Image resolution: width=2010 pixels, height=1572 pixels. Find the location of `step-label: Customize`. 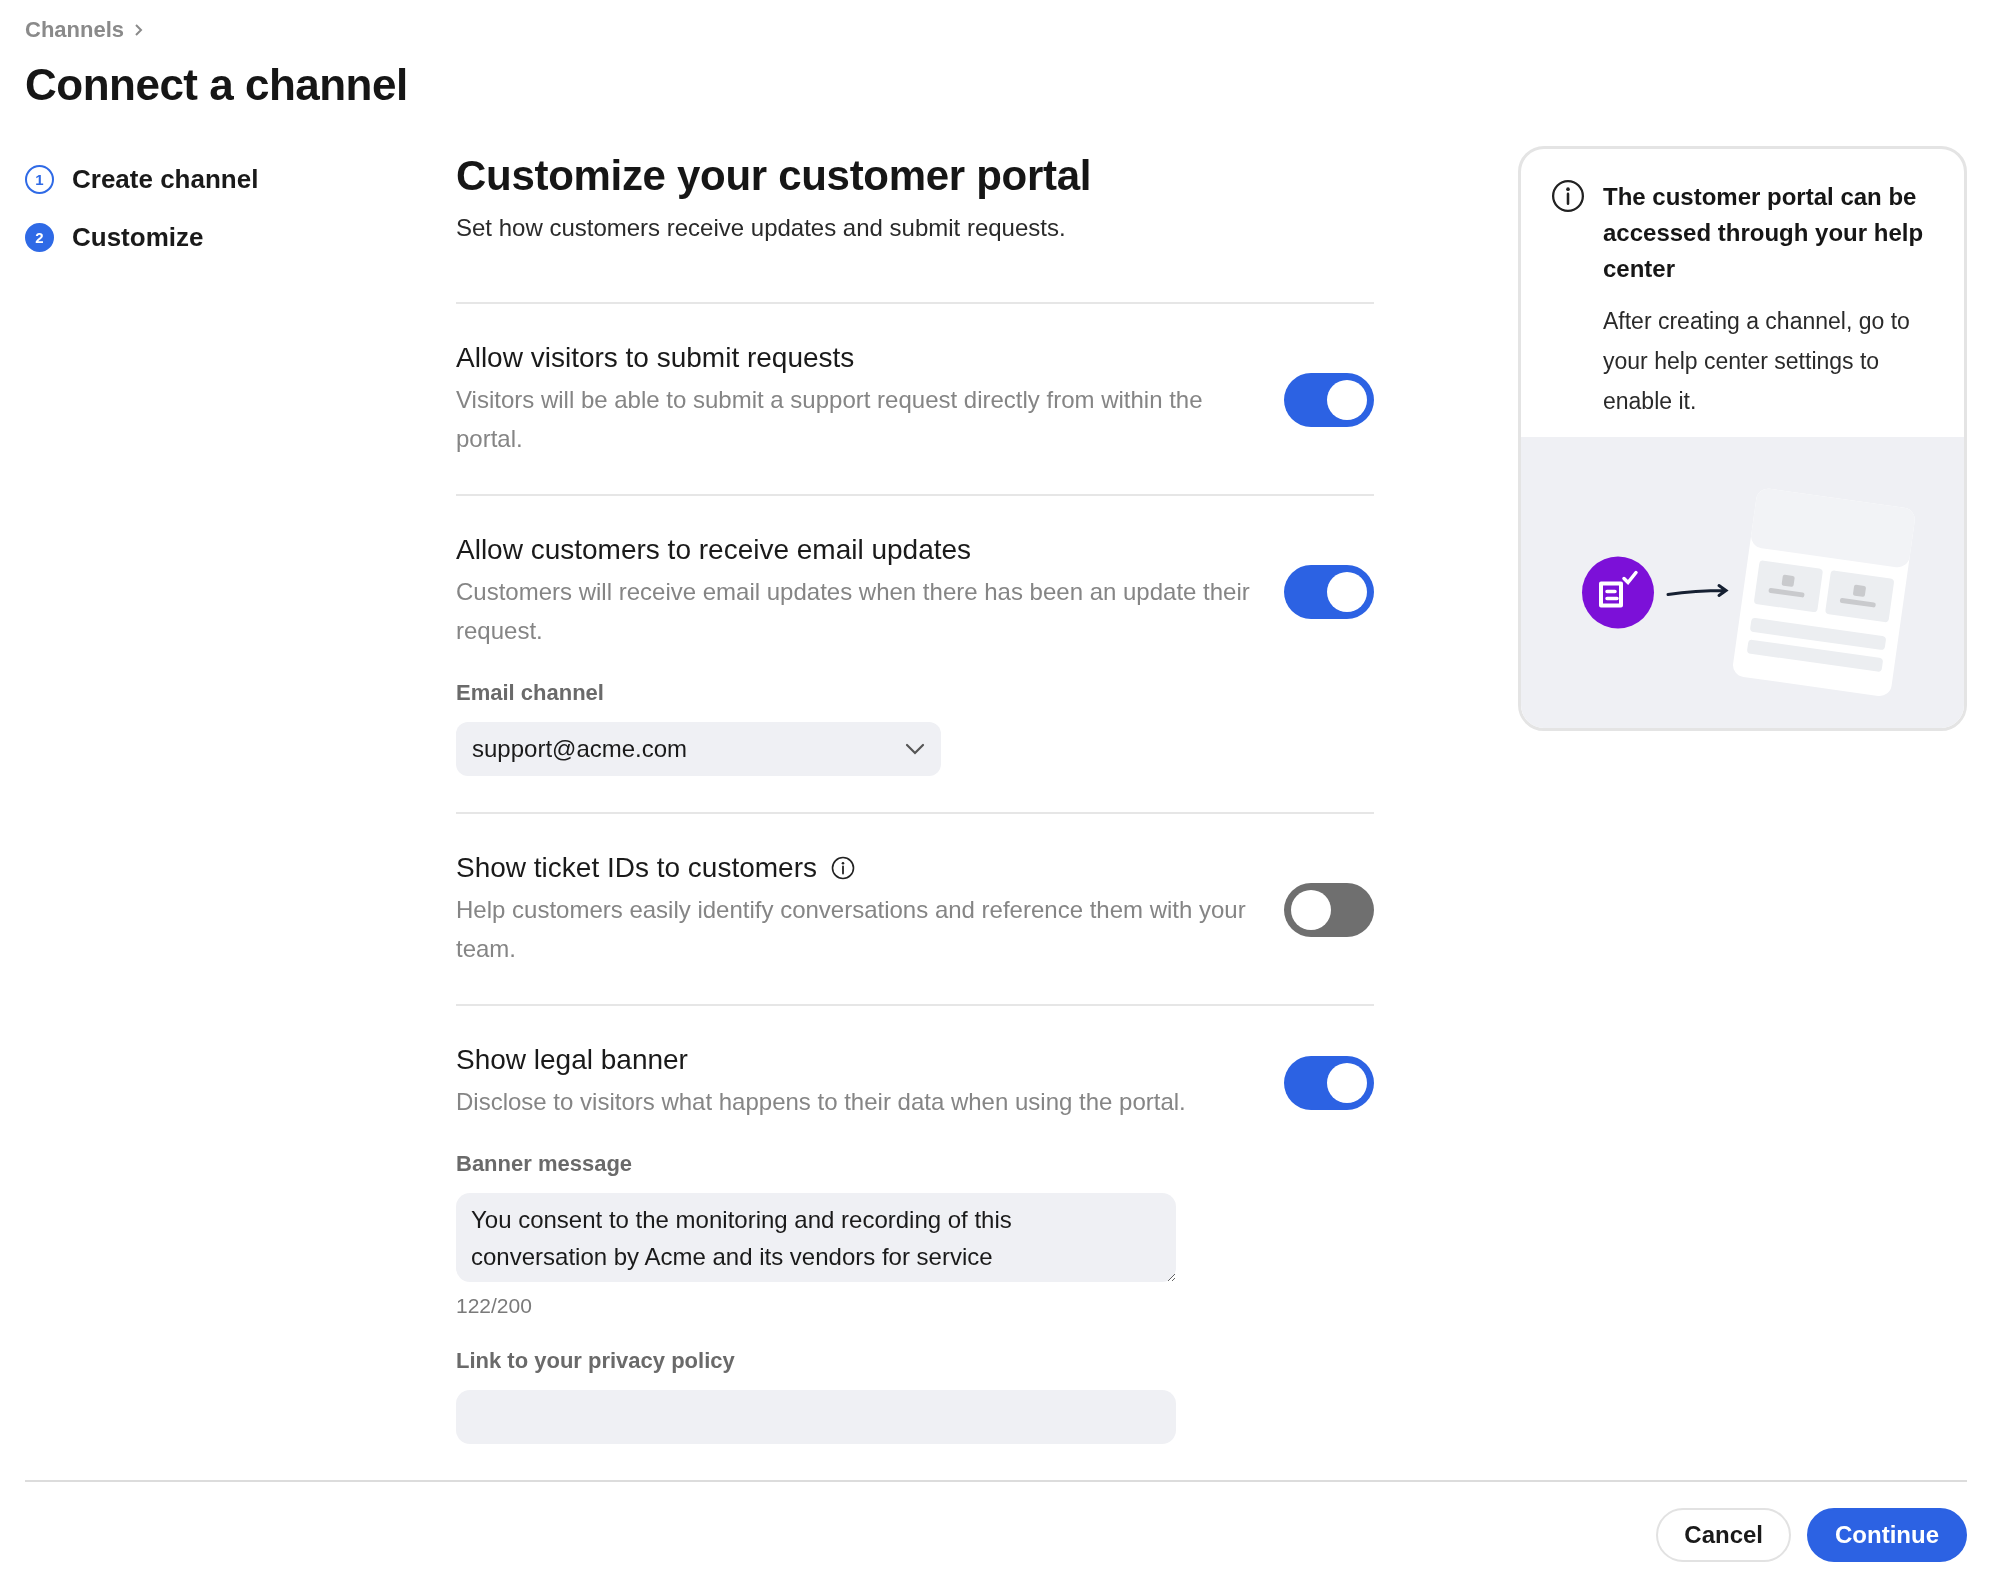

step-label: Customize is located at coordinates (138, 237).